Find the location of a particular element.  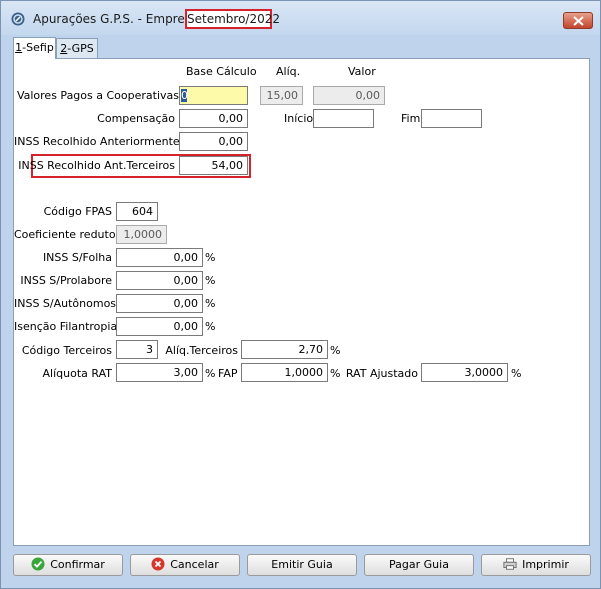

fim-input is located at coordinates (451, 118).